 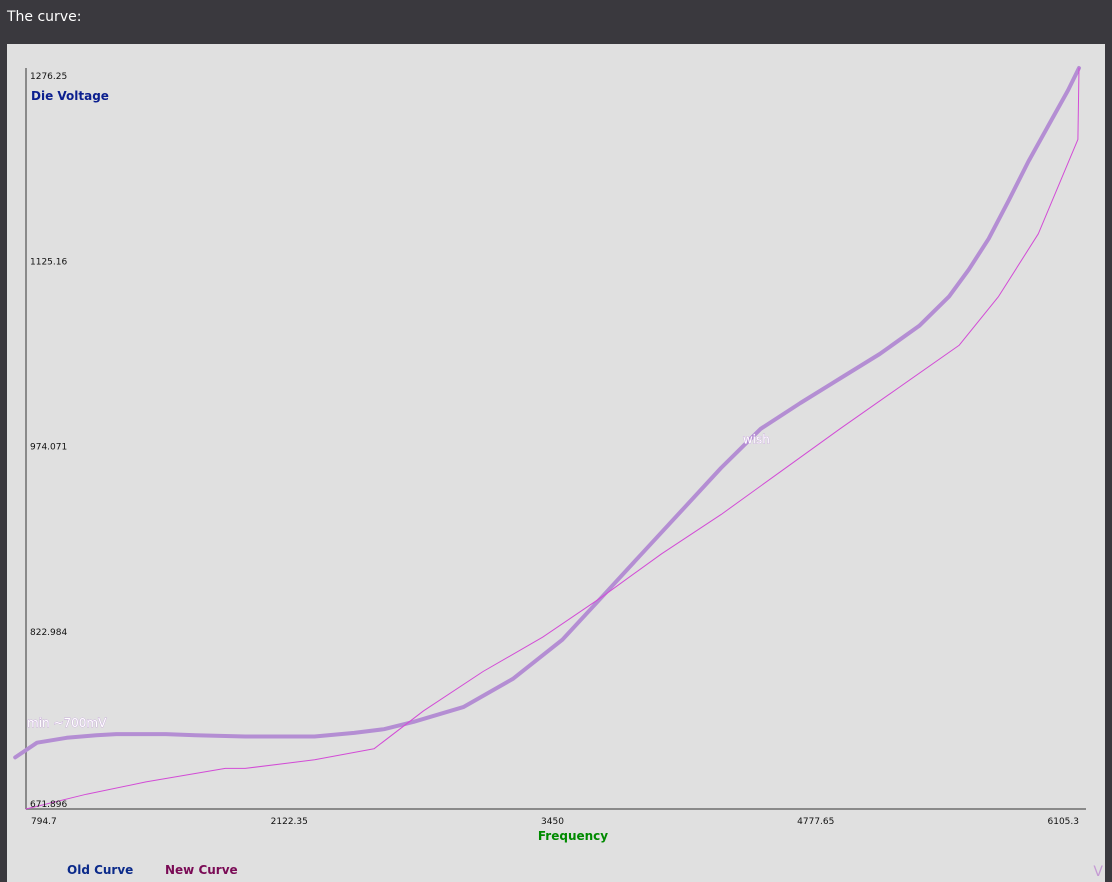 I want to click on legend-new-curve: New Curve, so click(x=201, y=870).